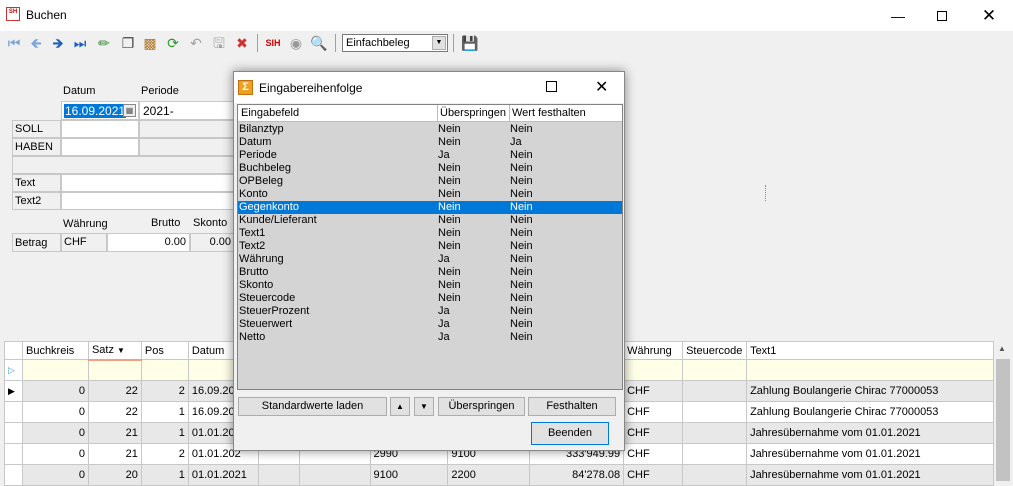  Describe the element at coordinates (100, 147) in the screenshot. I see `haben-input` at that location.